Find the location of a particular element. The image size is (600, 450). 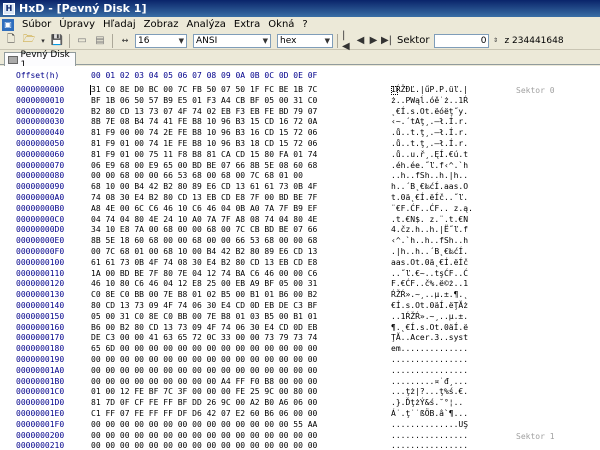

row-text: ¨€F.ĆF..ĆF.. z.ą. is located at coordinates (446, 209).